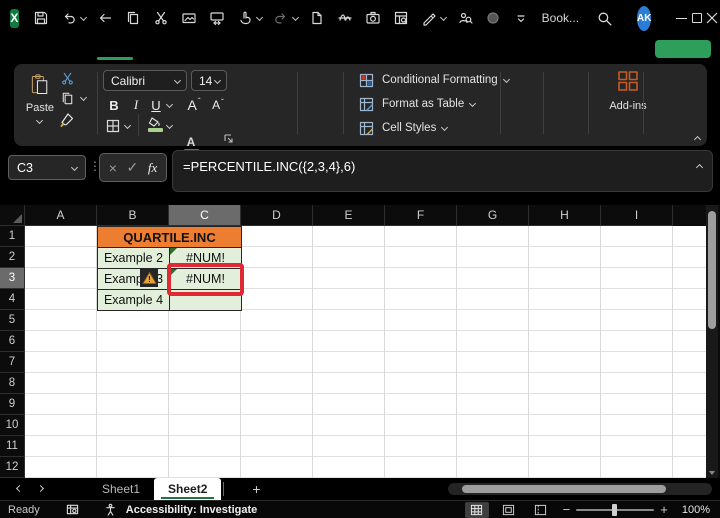 This screenshot has height=518, width=720. I want to click on next-sheet-icon, so click(42, 489).